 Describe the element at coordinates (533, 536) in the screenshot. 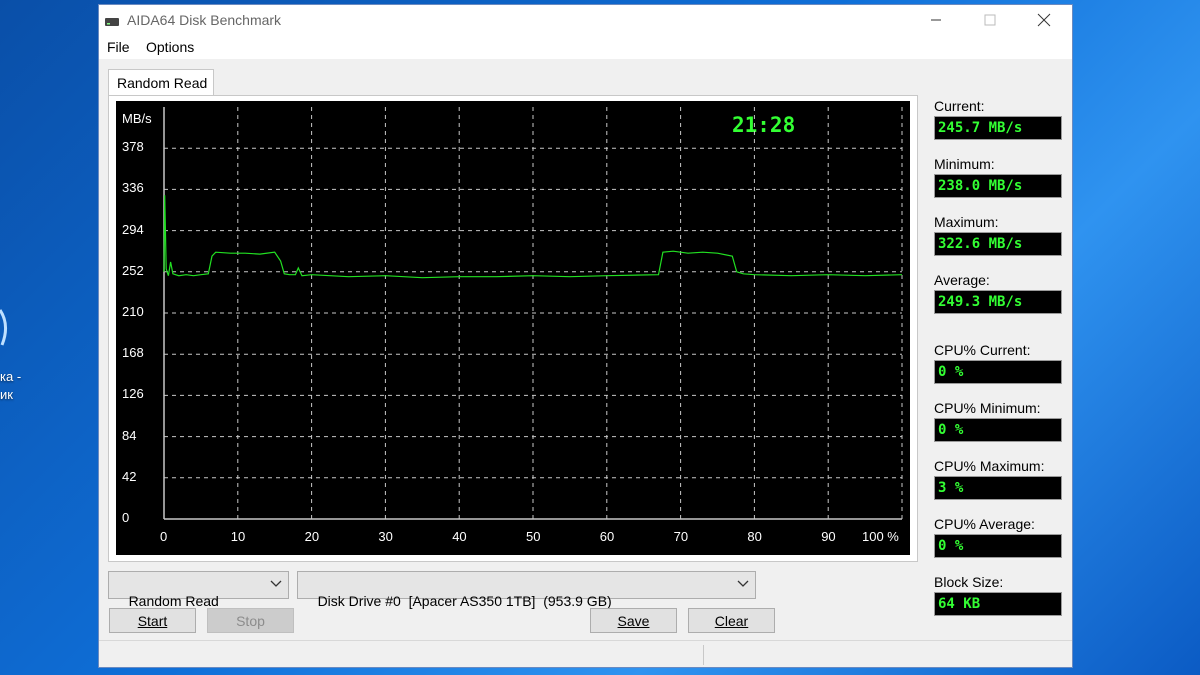

I see `x-tick-label: 50` at that location.